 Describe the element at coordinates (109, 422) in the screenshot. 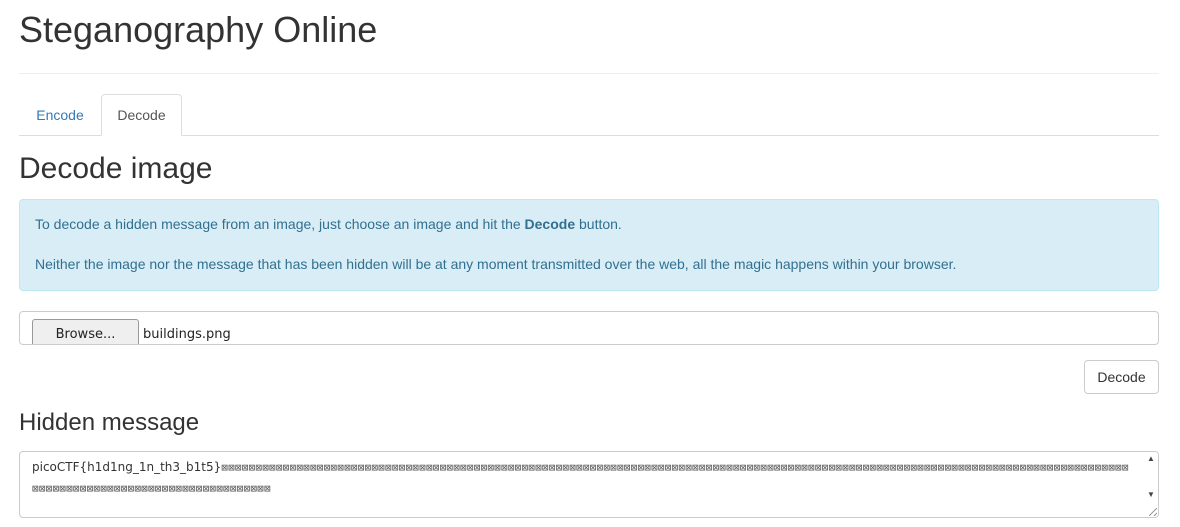

I see `hidden-message-title: Hidden message` at that location.